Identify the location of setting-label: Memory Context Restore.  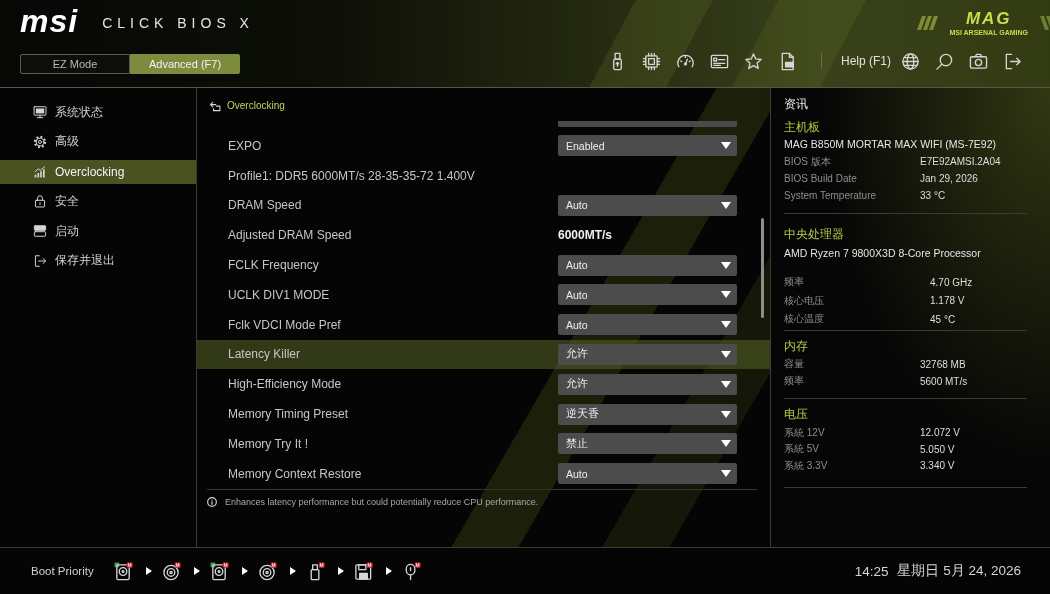
(295, 473).